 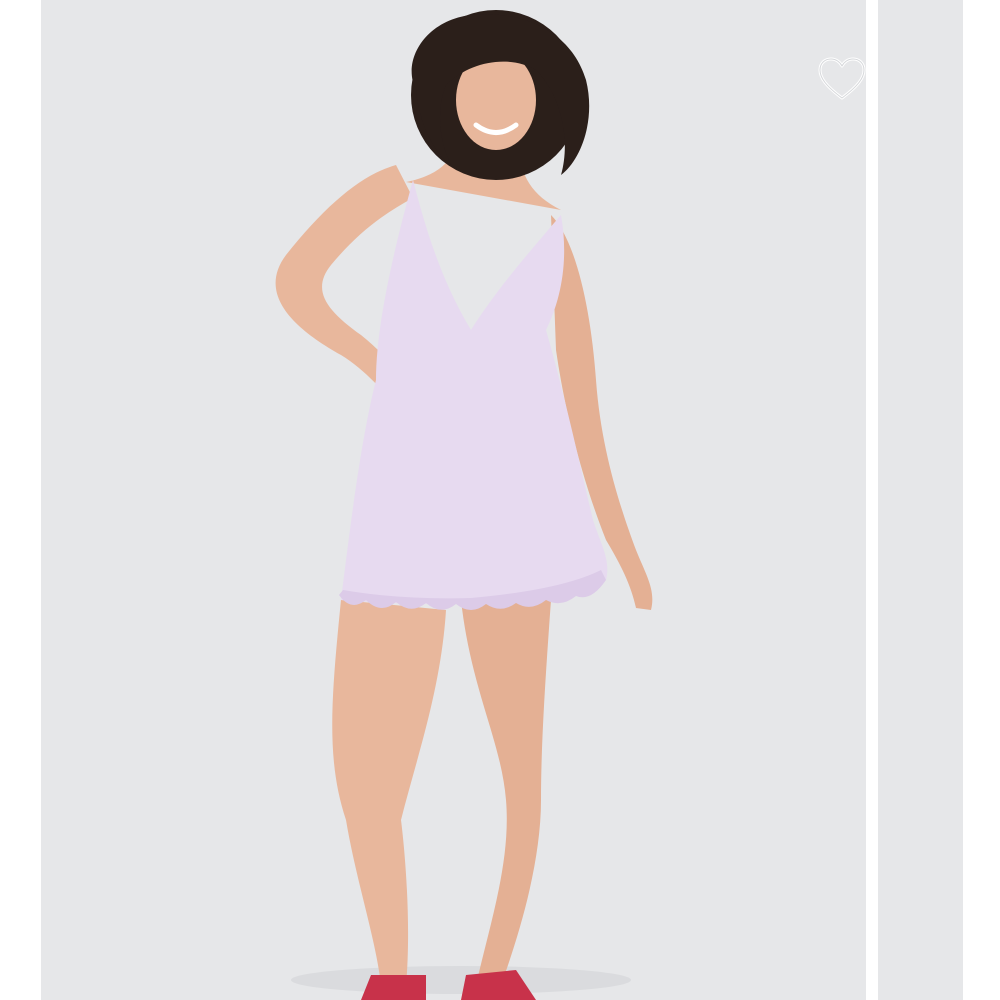 I want to click on product-image-next-preview, so click(x=920, y=500).